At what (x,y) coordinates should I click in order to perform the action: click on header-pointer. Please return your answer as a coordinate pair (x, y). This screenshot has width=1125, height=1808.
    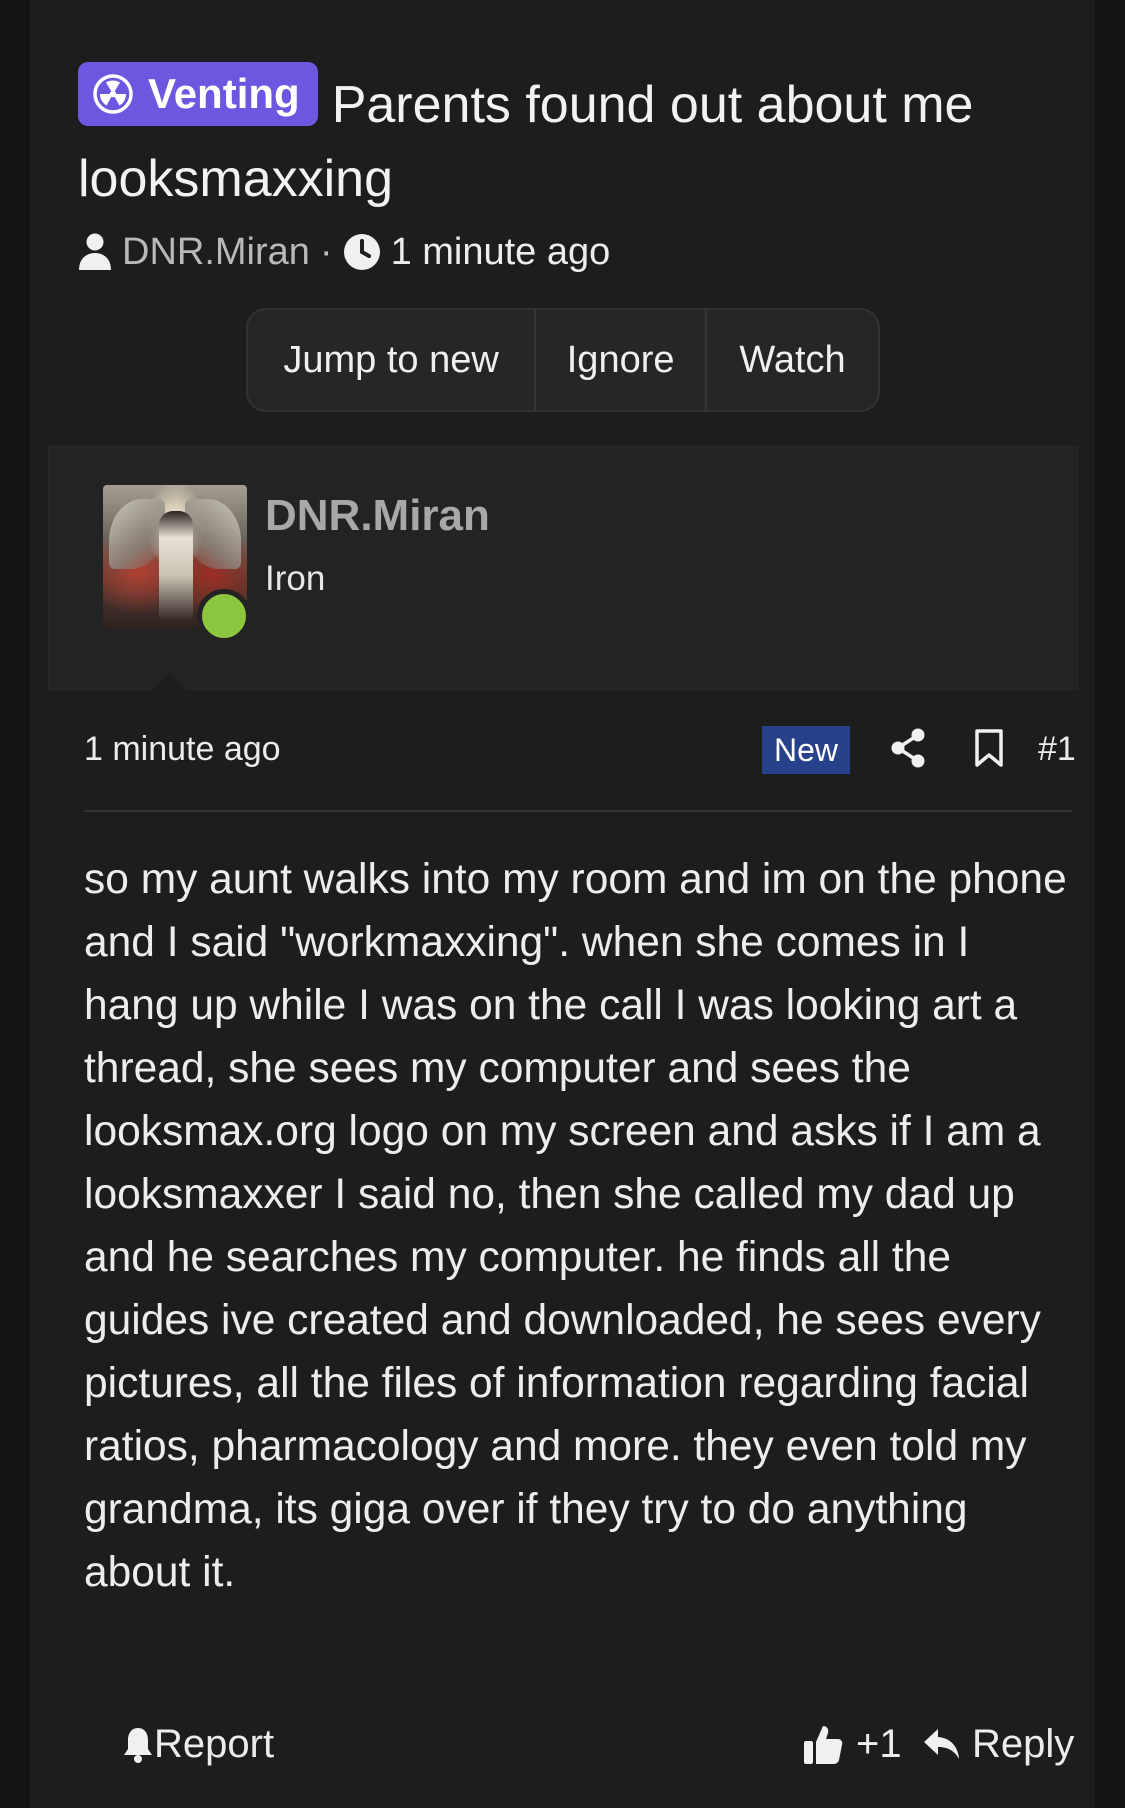
    Looking at the image, I should click on (169, 687).